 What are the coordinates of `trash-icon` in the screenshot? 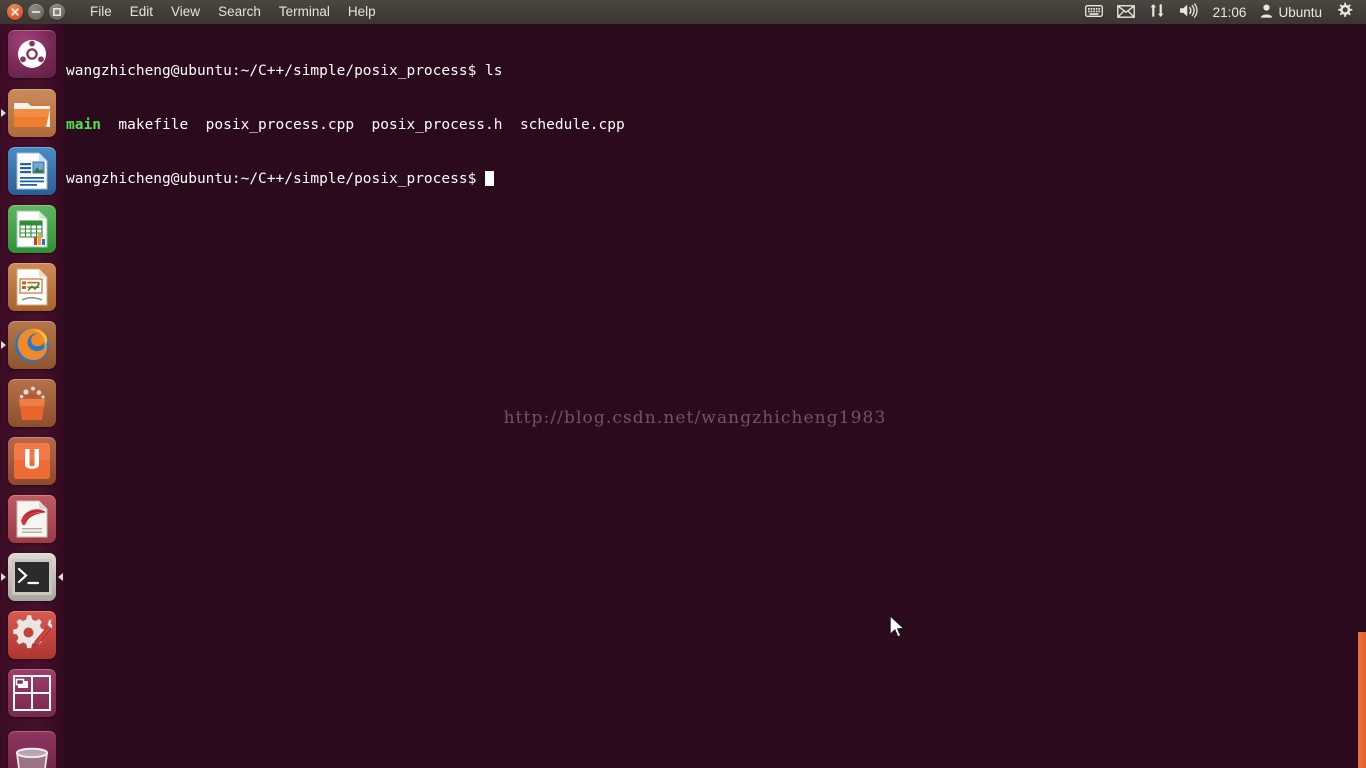 It's located at (32, 749).